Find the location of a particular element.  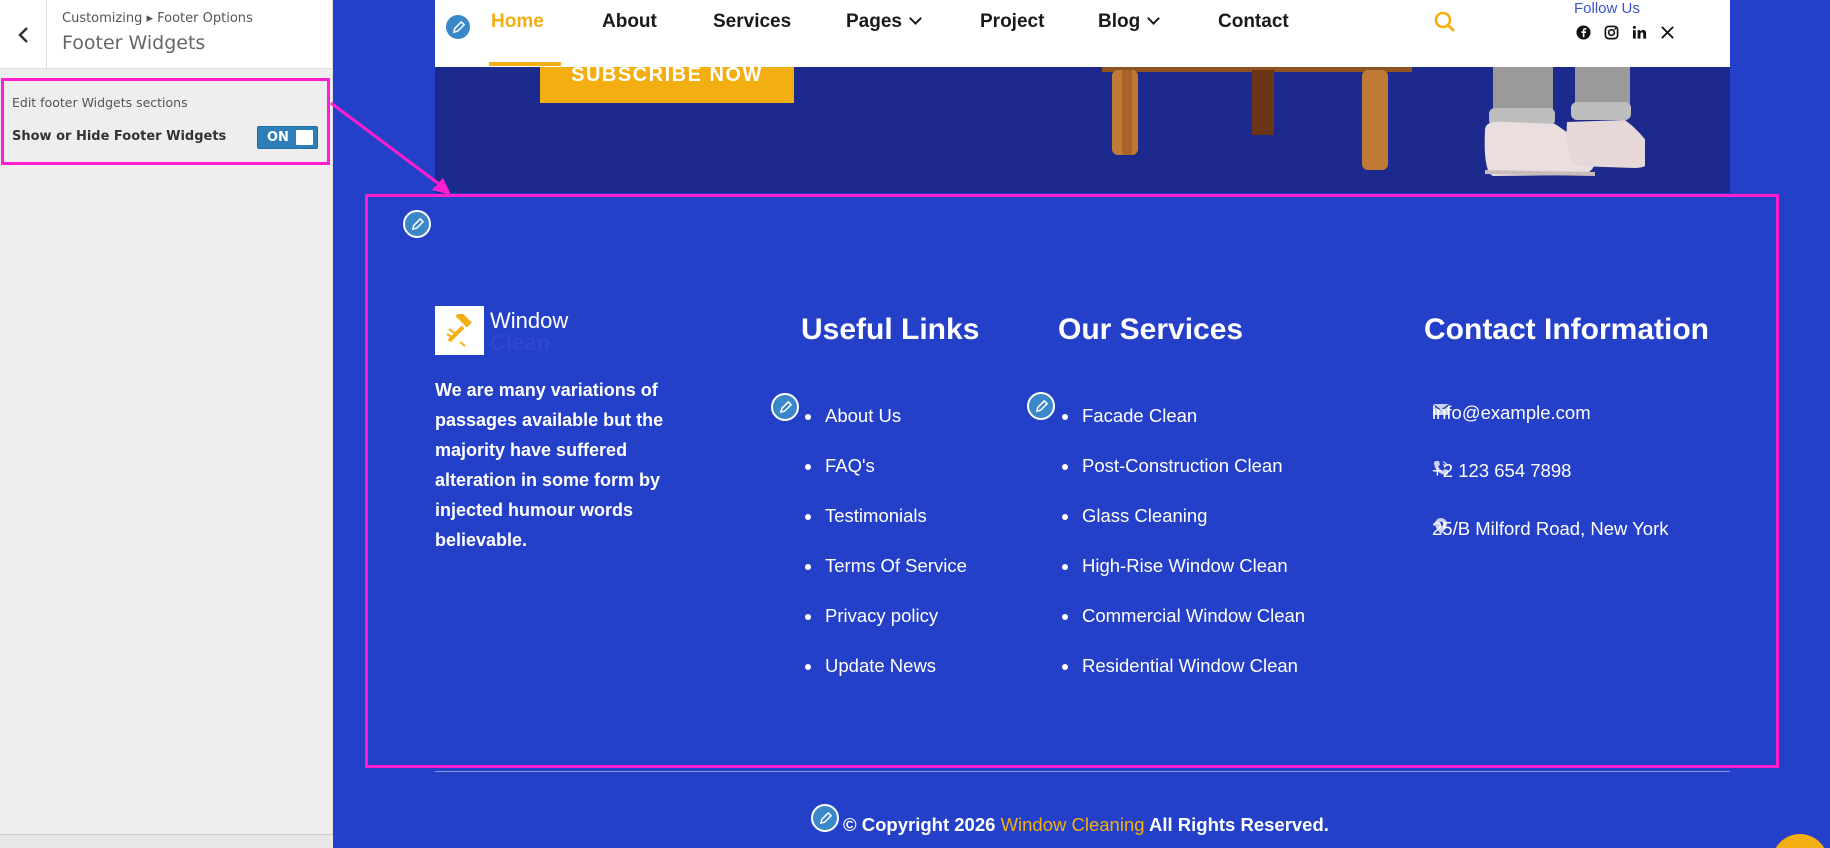

nav-contact: Contact is located at coordinates (1253, 22).